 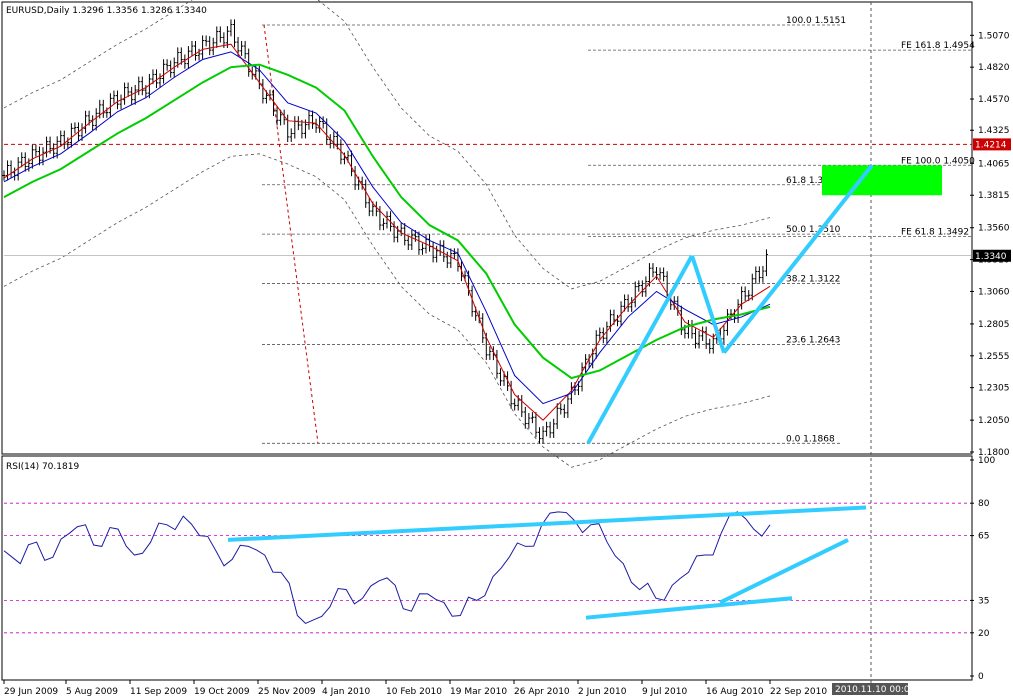 I want to click on red-level-label: 1.4214, so click(x=991, y=145).